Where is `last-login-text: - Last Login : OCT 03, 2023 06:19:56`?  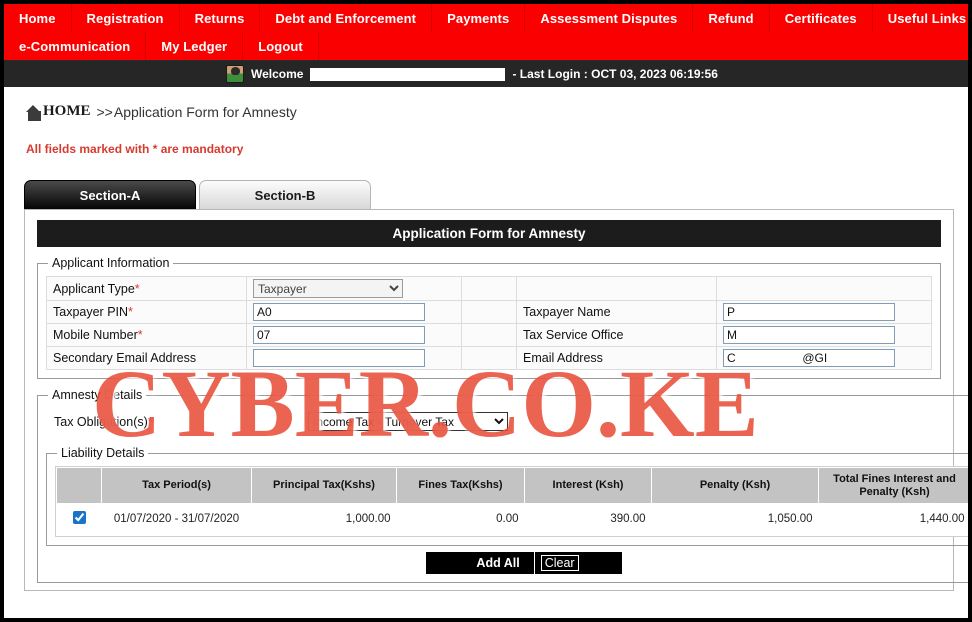
last-login-text: - Last Login : OCT 03, 2023 06:19:56 is located at coordinates (615, 74).